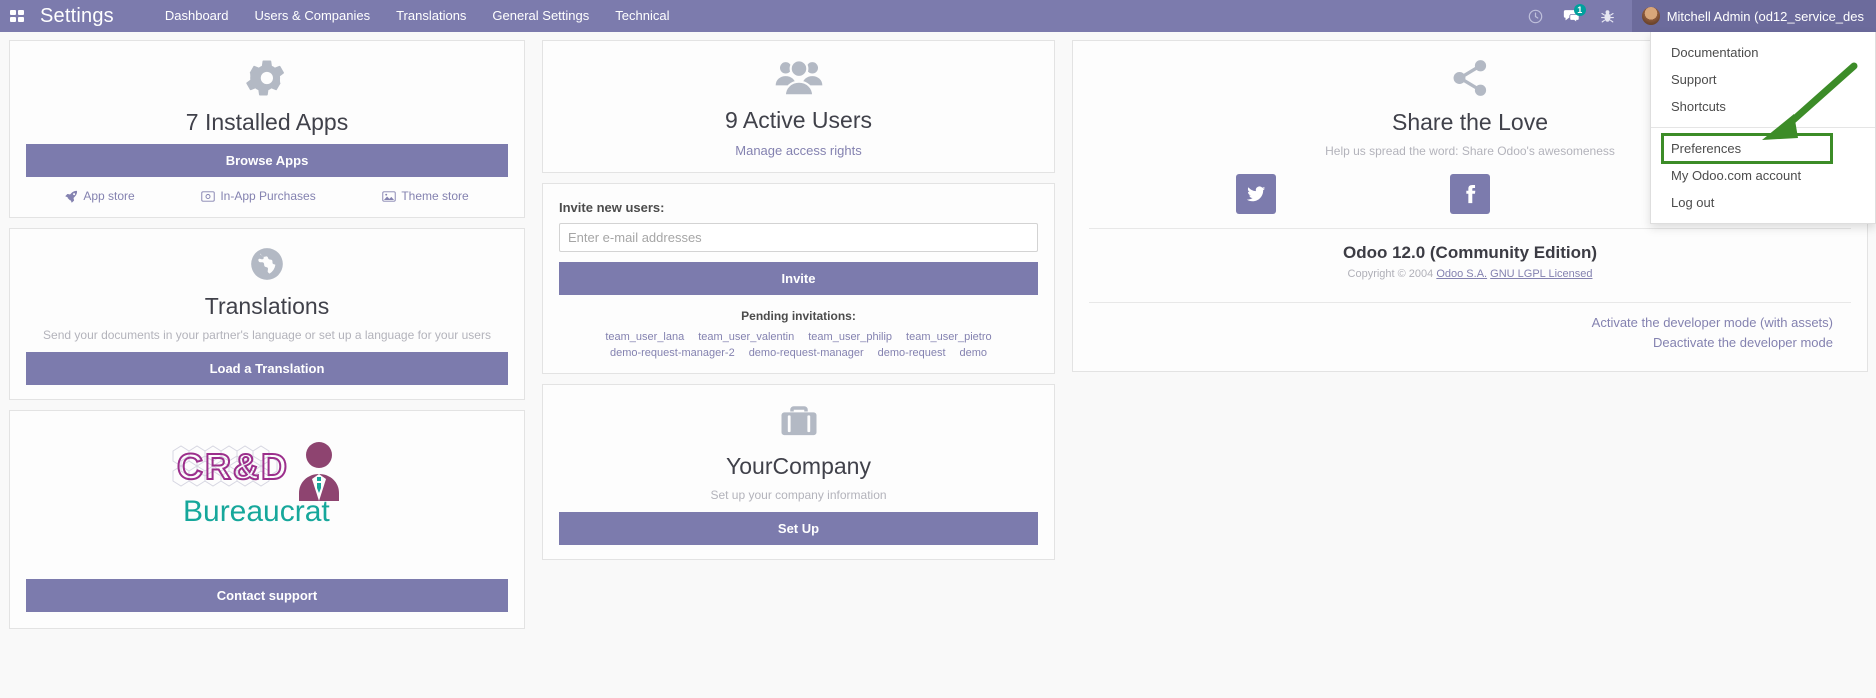  I want to click on globe-icon, so click(267, 266).